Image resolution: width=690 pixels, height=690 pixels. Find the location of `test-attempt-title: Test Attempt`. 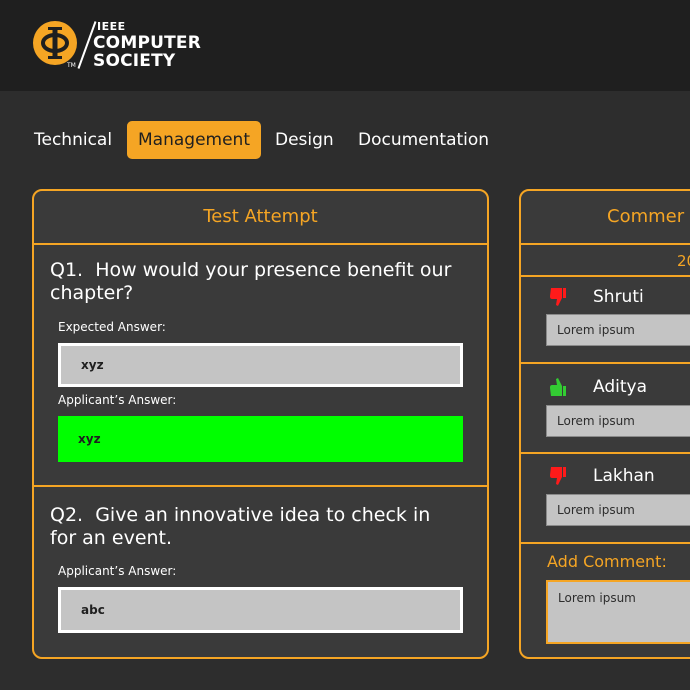

test-attempt-title: Test Attempt is located at coordinates (260, 218).